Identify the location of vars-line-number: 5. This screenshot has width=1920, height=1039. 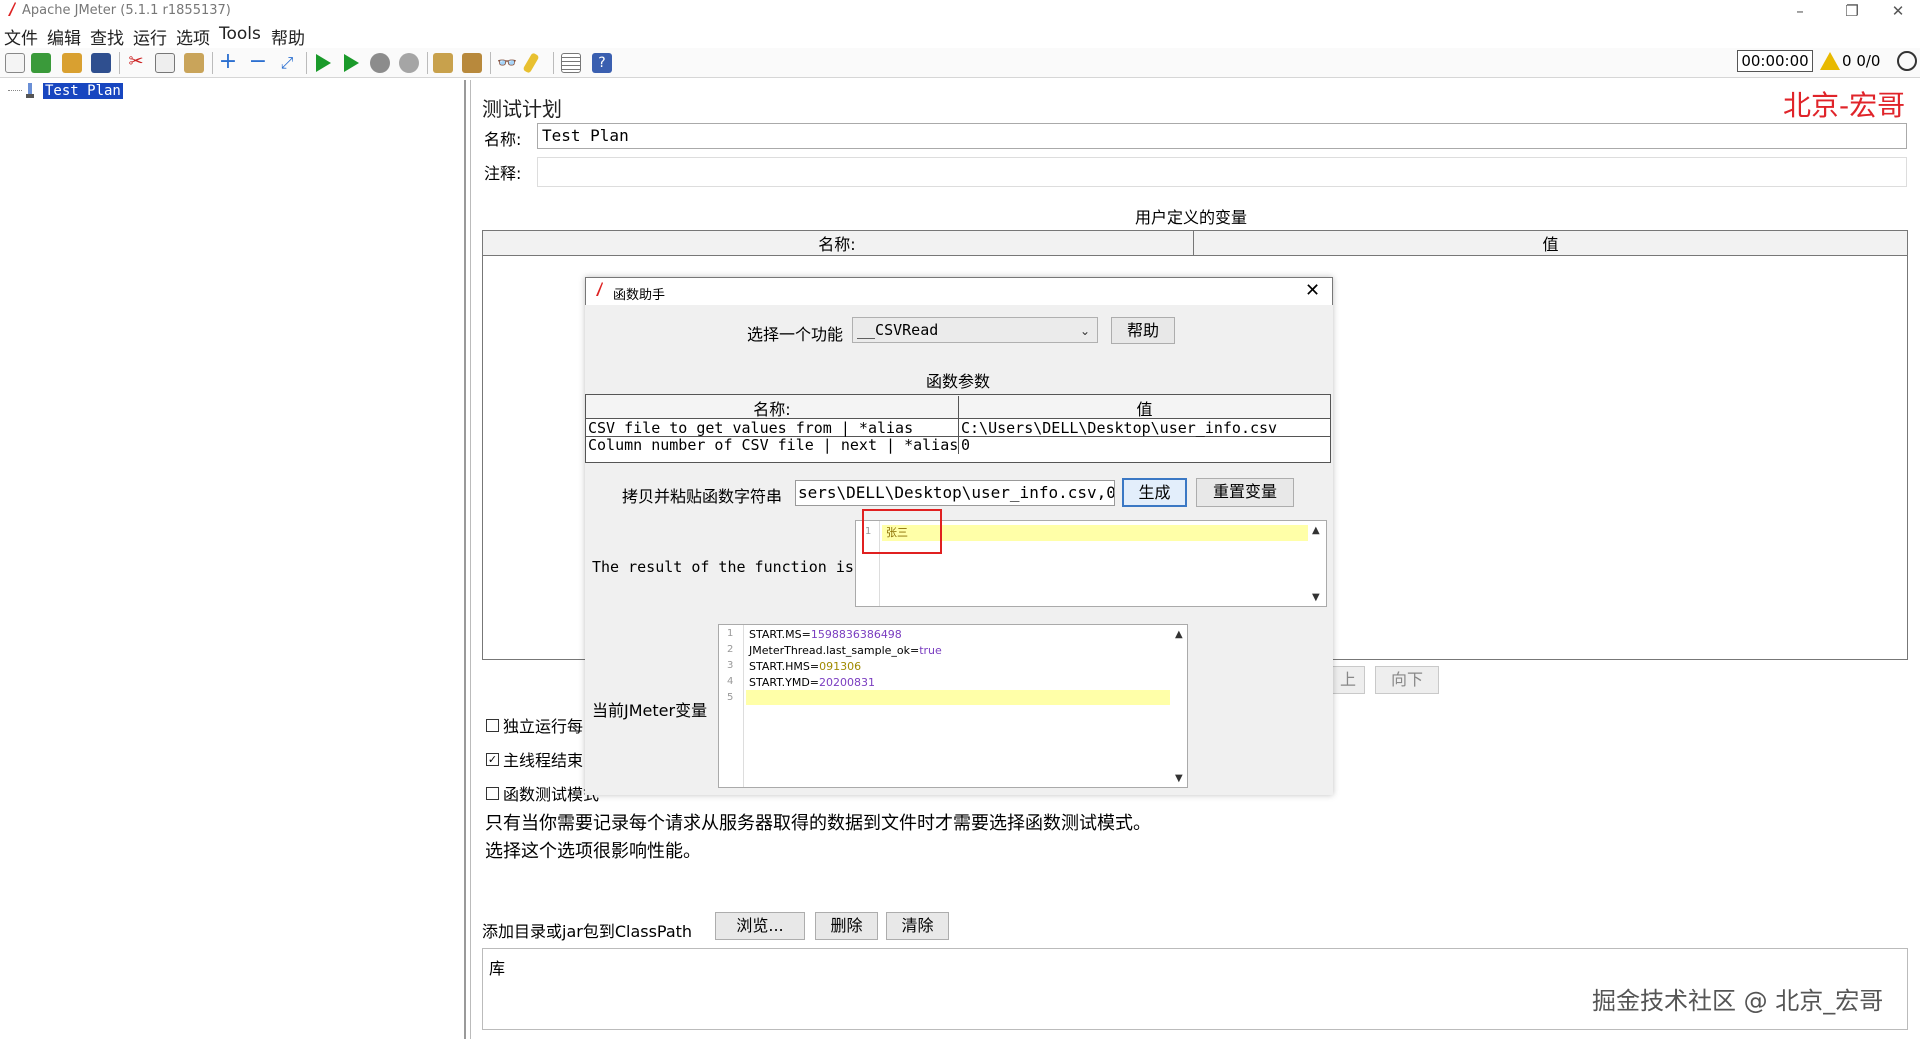
(730, 697).